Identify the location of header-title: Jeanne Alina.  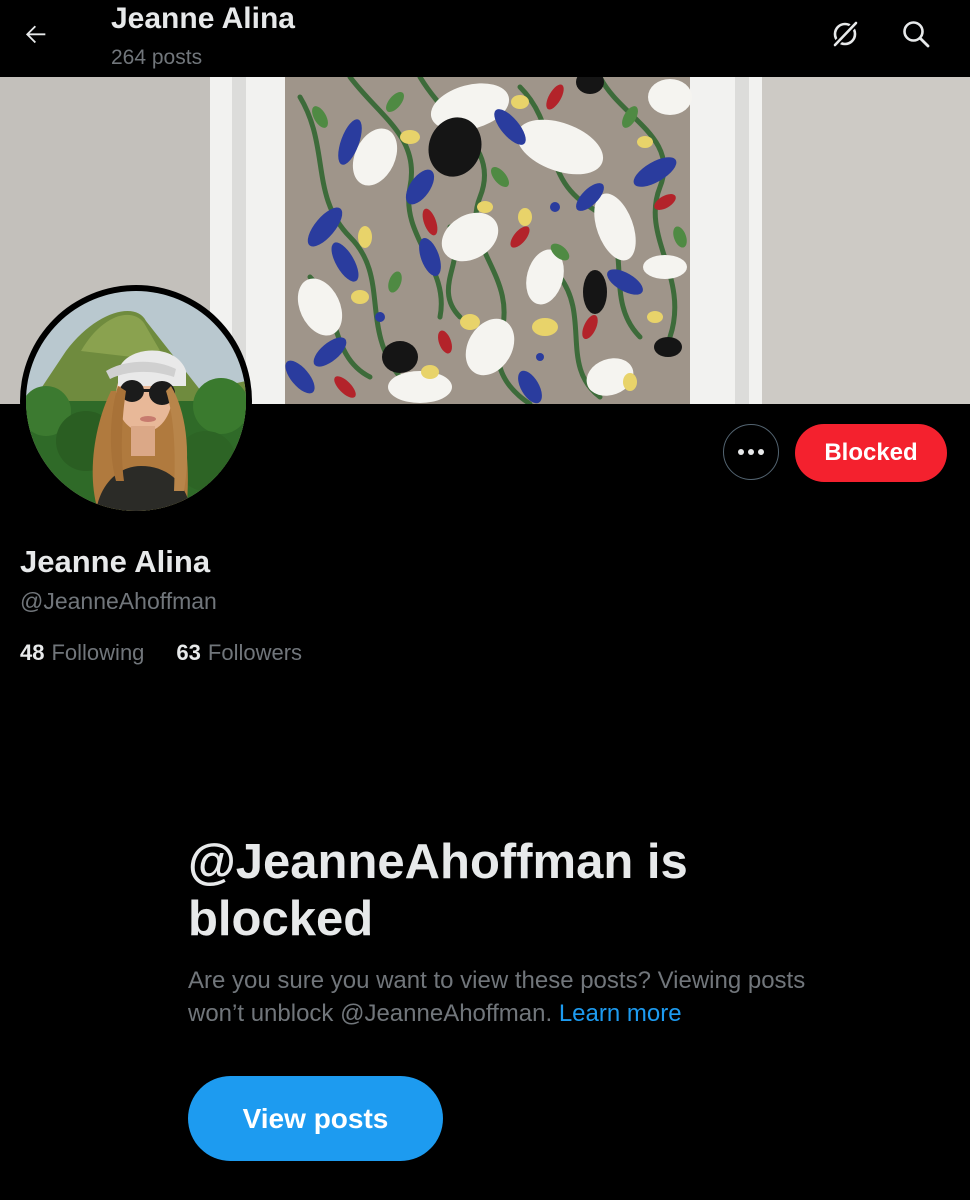
(203, 18).